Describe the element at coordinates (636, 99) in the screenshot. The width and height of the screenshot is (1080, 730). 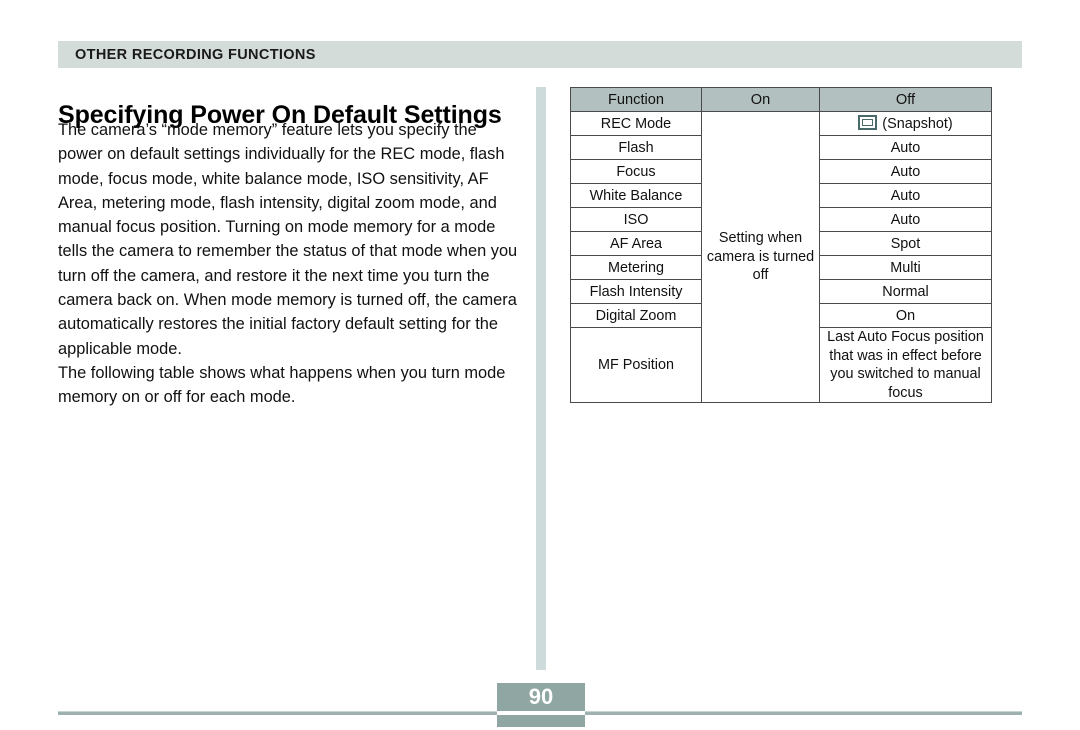
I see `column-header-function: Function` at that location.